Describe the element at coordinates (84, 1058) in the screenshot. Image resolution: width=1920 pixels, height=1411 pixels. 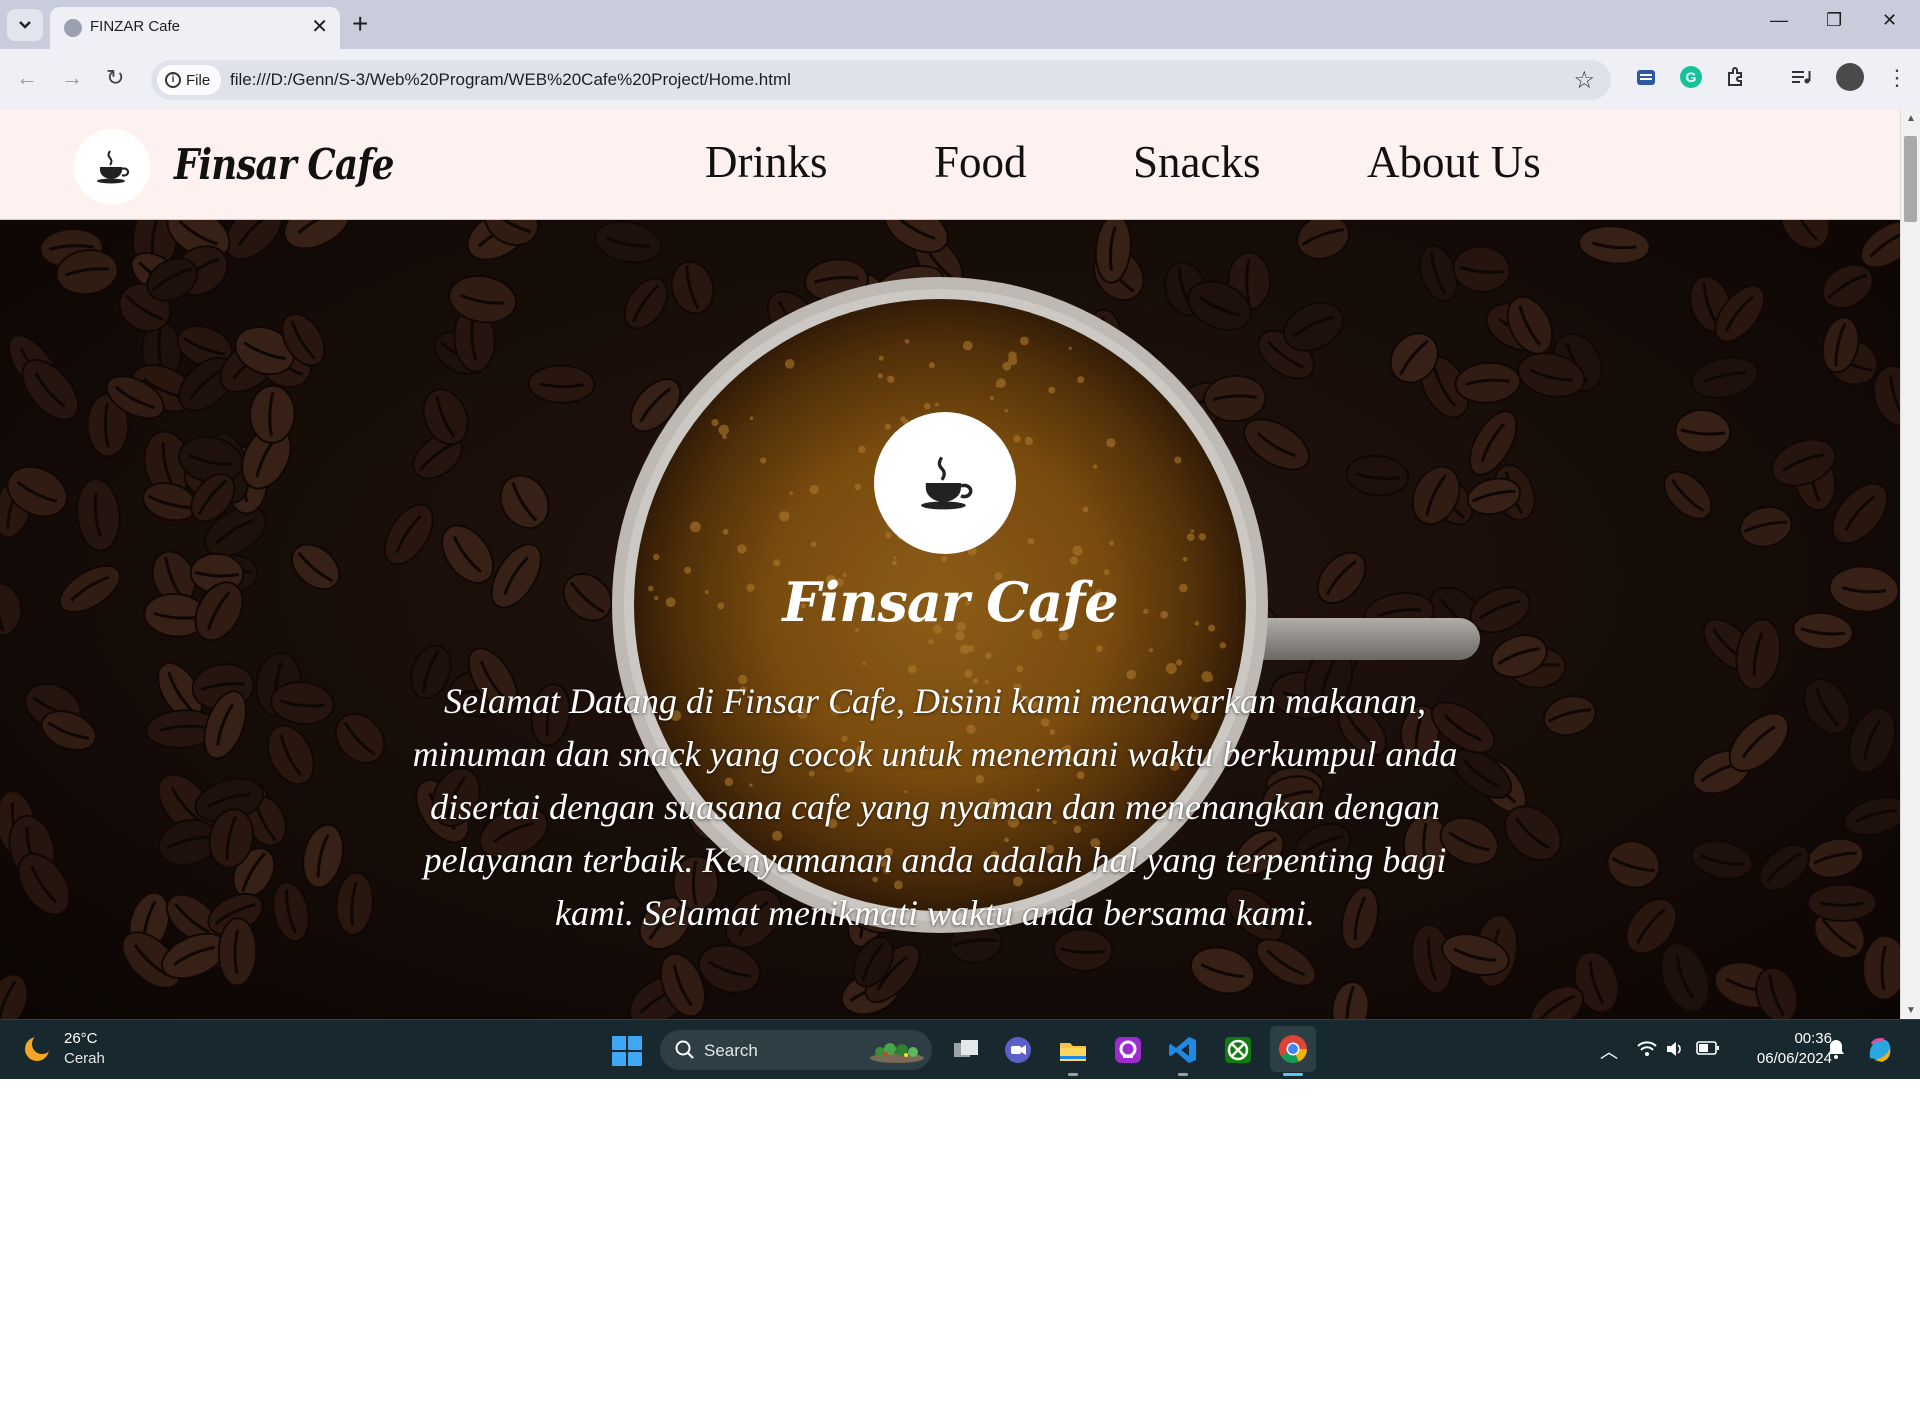
I see `weather-description: Cerah` at that location.